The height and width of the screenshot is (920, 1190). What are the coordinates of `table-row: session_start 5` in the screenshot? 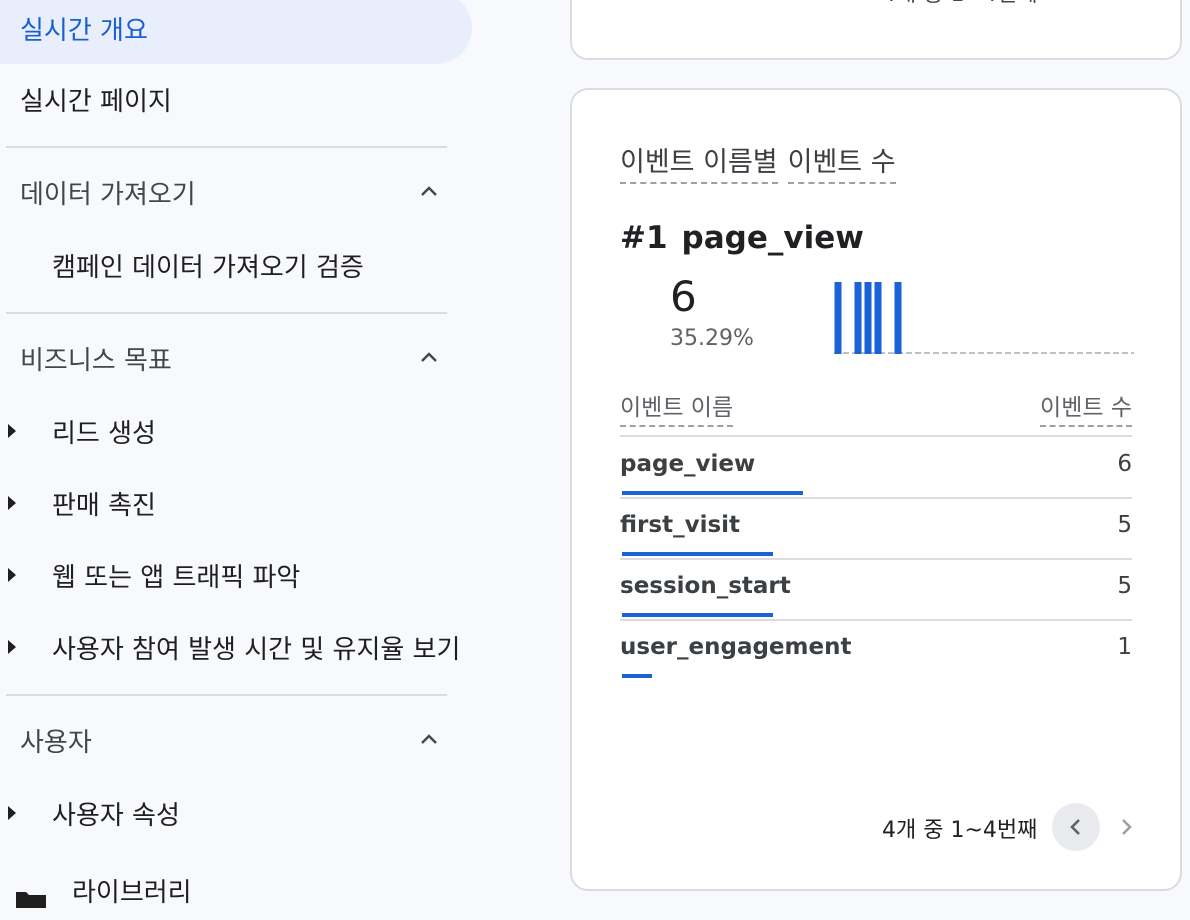 It's located at (876, 590).